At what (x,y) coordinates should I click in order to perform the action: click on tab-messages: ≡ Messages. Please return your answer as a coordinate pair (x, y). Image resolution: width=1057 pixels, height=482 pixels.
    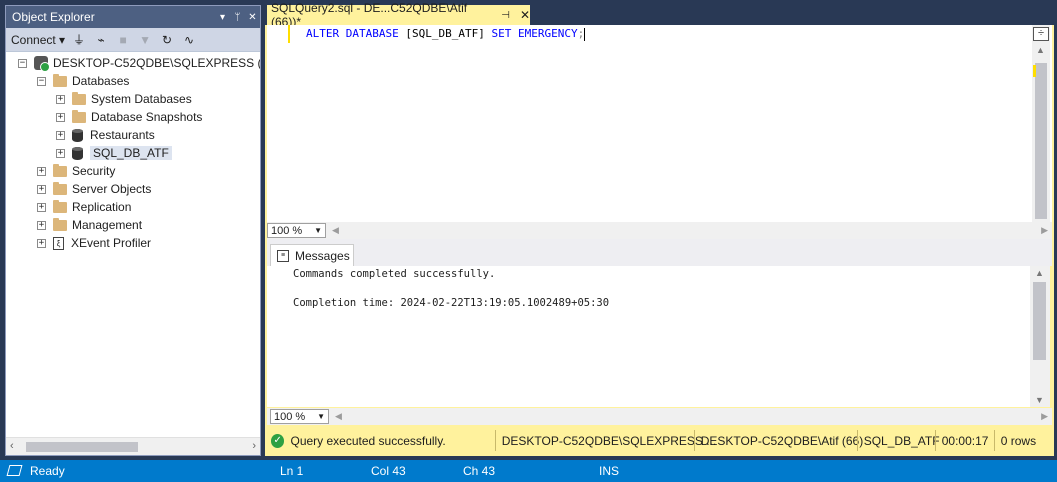
    Looking at the image, I should click on (312, 255).